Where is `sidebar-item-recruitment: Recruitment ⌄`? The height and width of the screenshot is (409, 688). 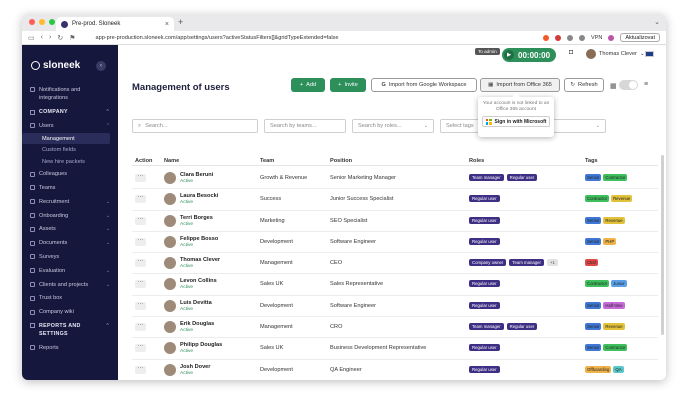
sidebar-item-recruitment: Recruitment ⌄ is located at coordinates (70, 202).